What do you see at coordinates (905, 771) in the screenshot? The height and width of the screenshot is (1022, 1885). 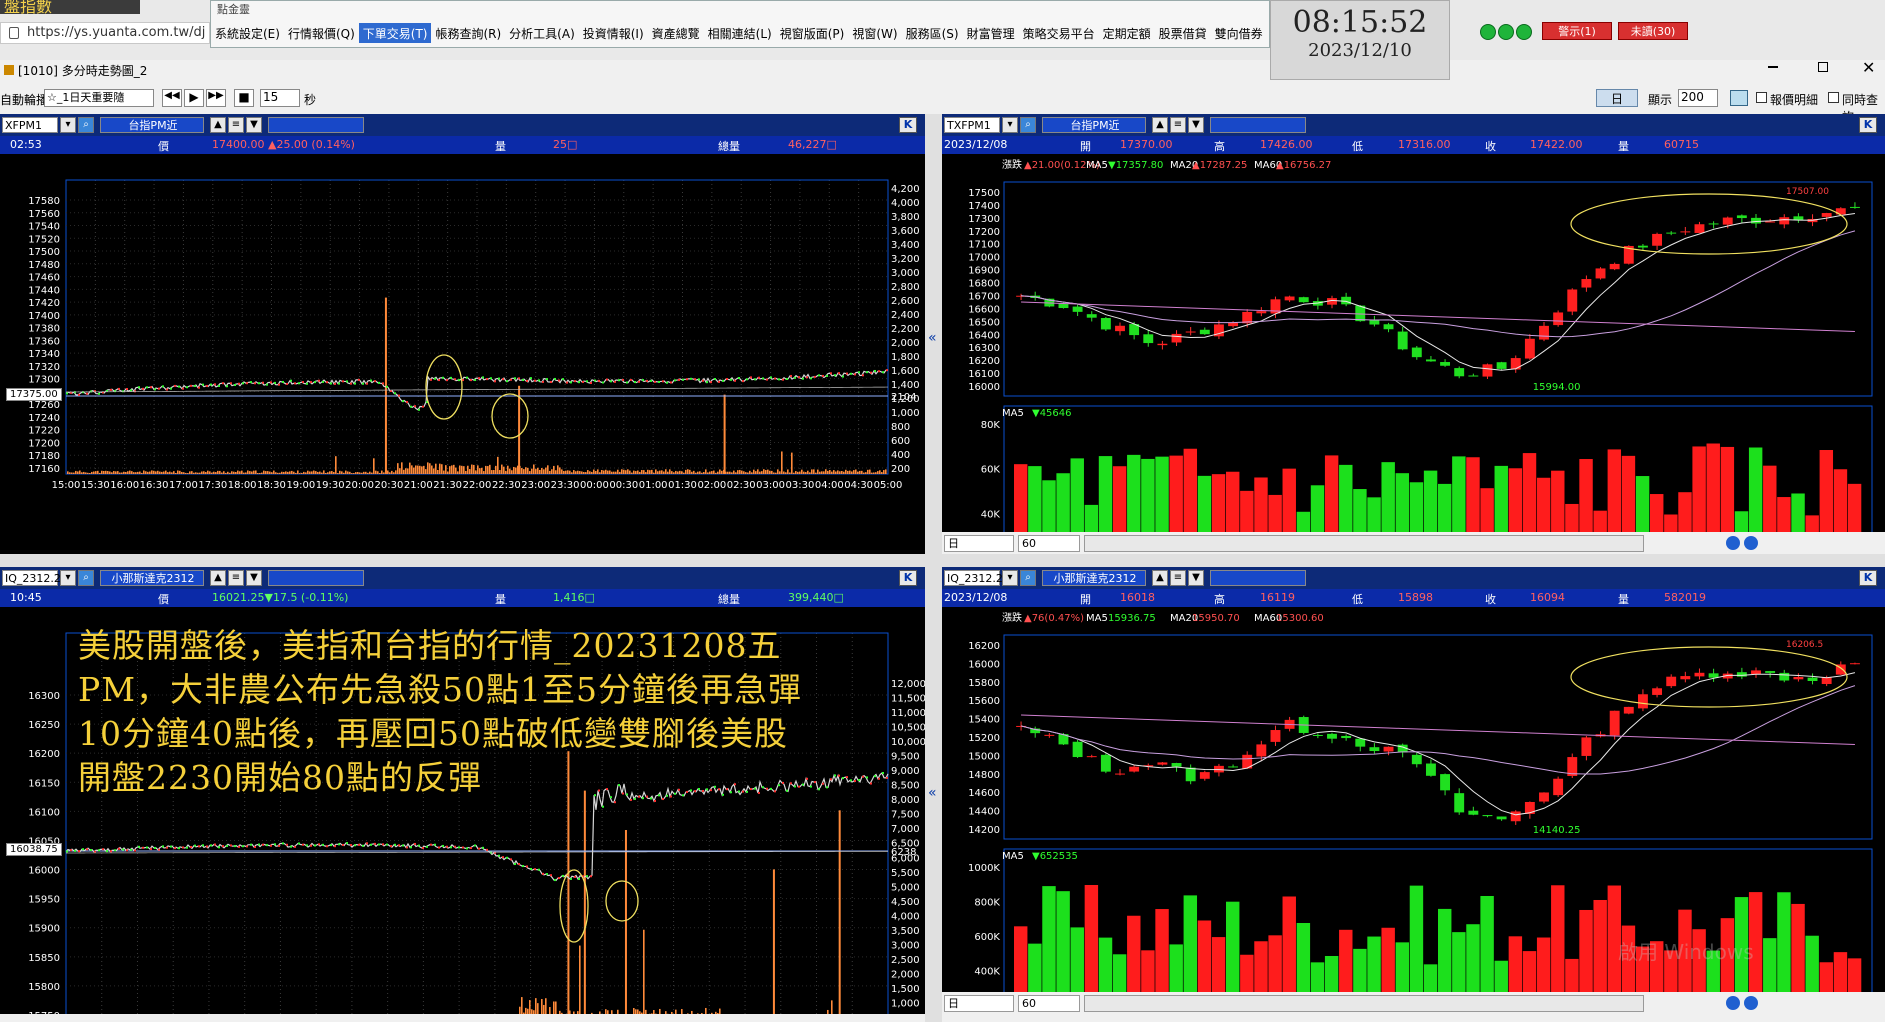 I see `volume-tick-label: 9,000` at bounding box center [905, 771].